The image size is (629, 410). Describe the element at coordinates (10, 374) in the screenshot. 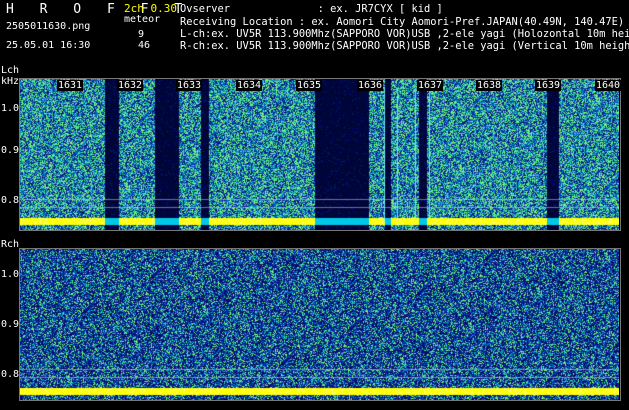

I see `rch-ytick-3: 0.8` at that location.